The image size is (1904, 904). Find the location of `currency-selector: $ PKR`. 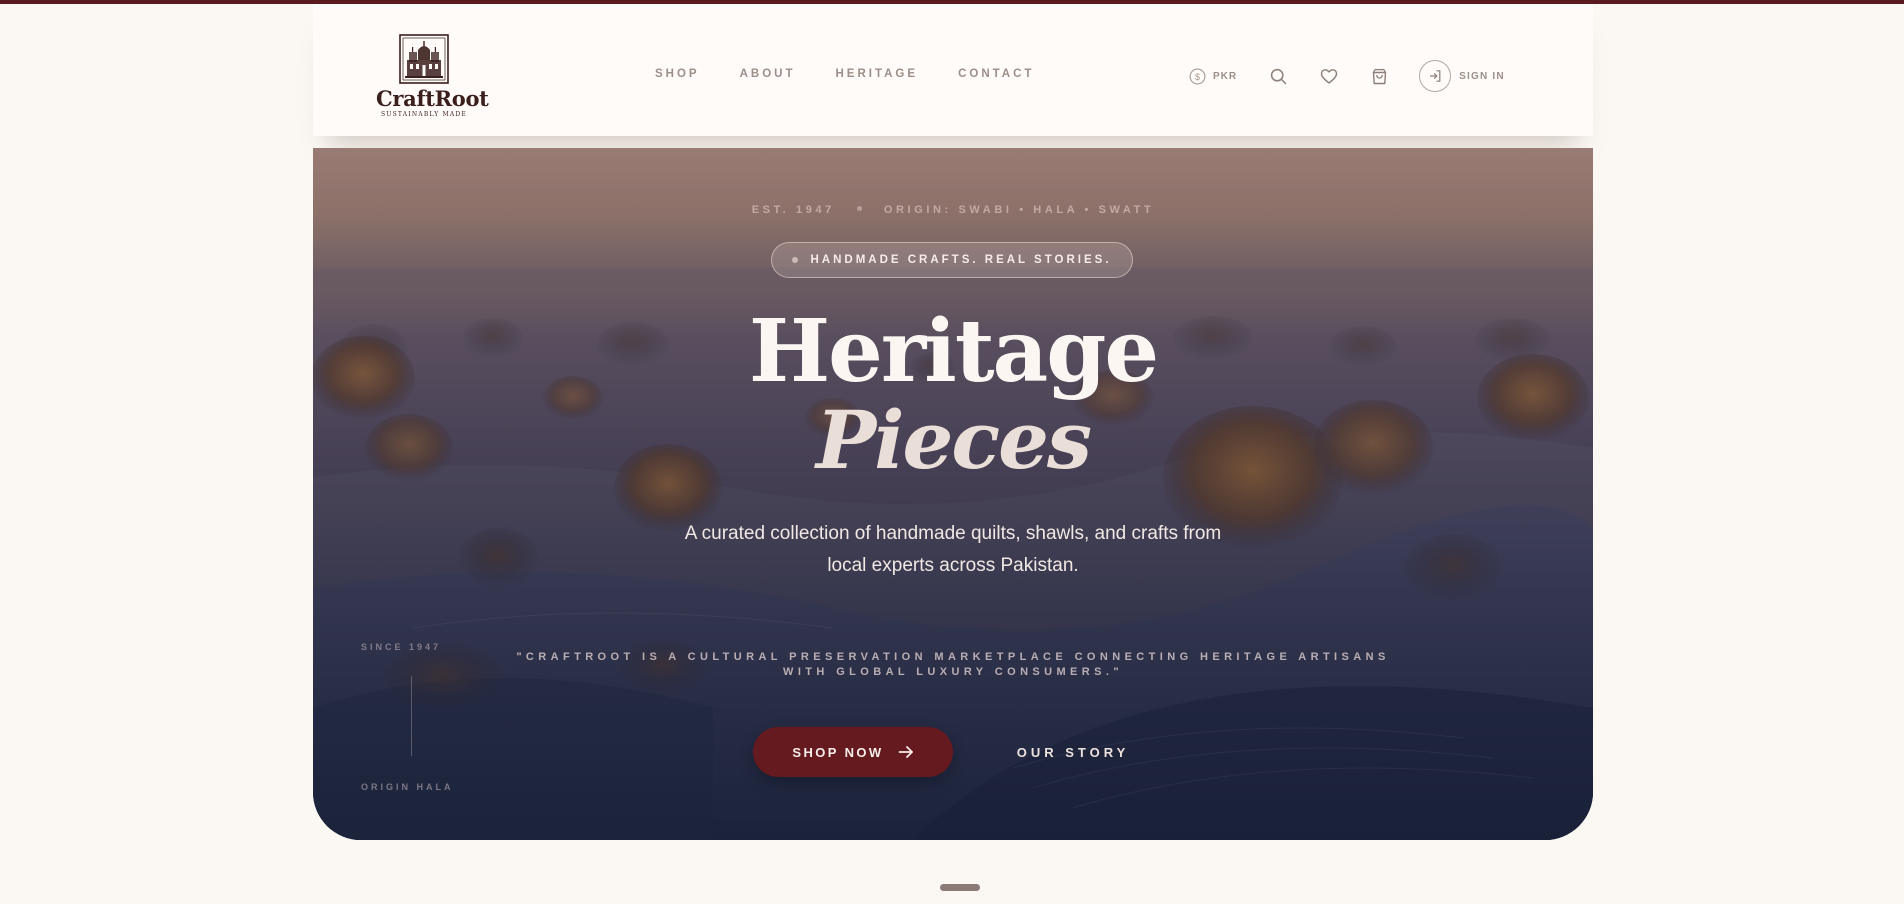

currency-selector: $ PKR is located at coordinates (1213, 76).